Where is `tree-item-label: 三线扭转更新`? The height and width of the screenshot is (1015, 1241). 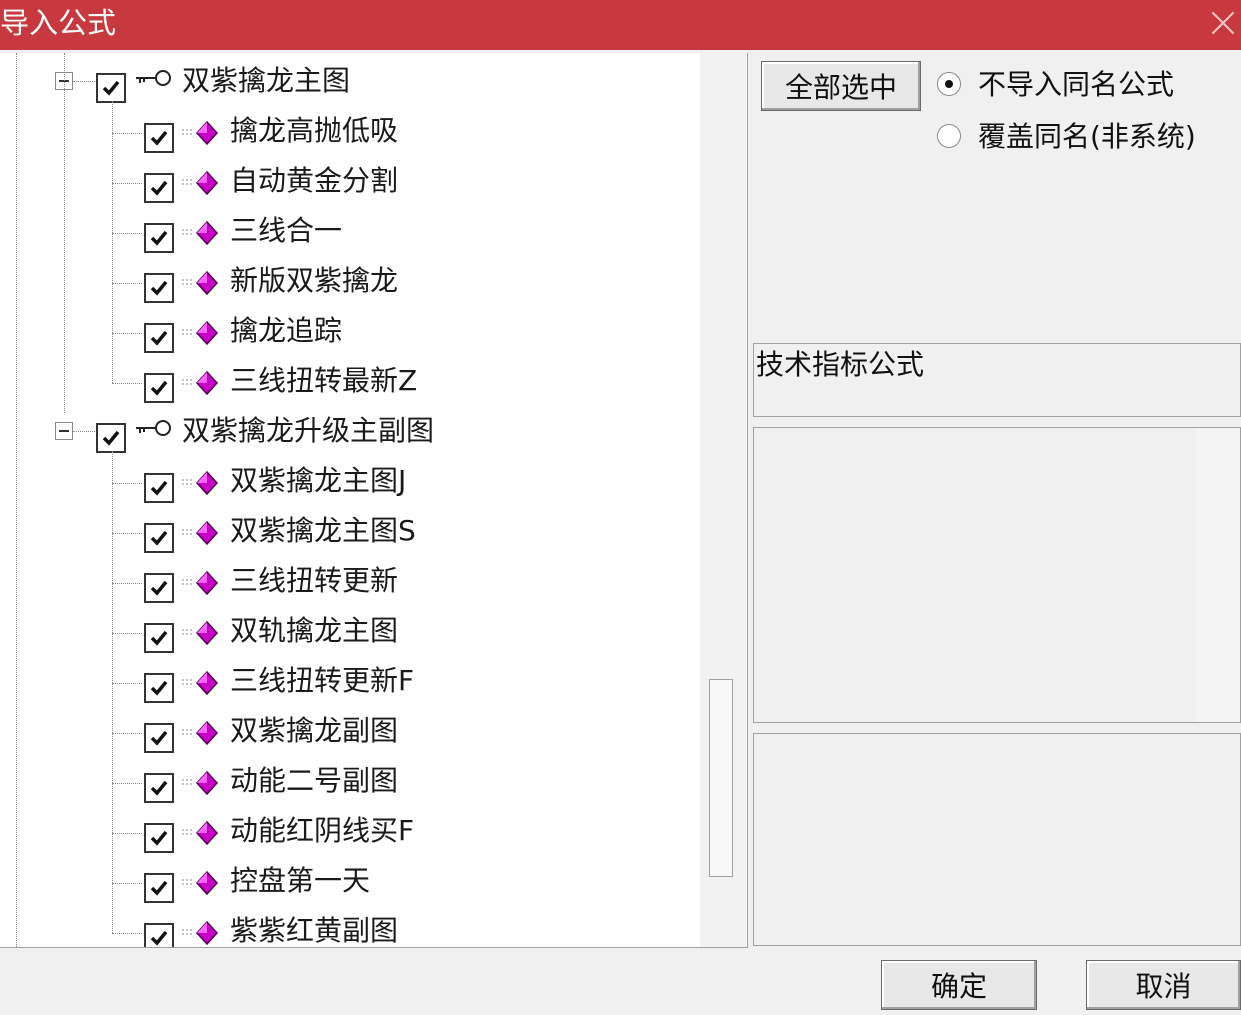 tree-item-label: 三线扭转更新 is located at coordinates (314, 581).